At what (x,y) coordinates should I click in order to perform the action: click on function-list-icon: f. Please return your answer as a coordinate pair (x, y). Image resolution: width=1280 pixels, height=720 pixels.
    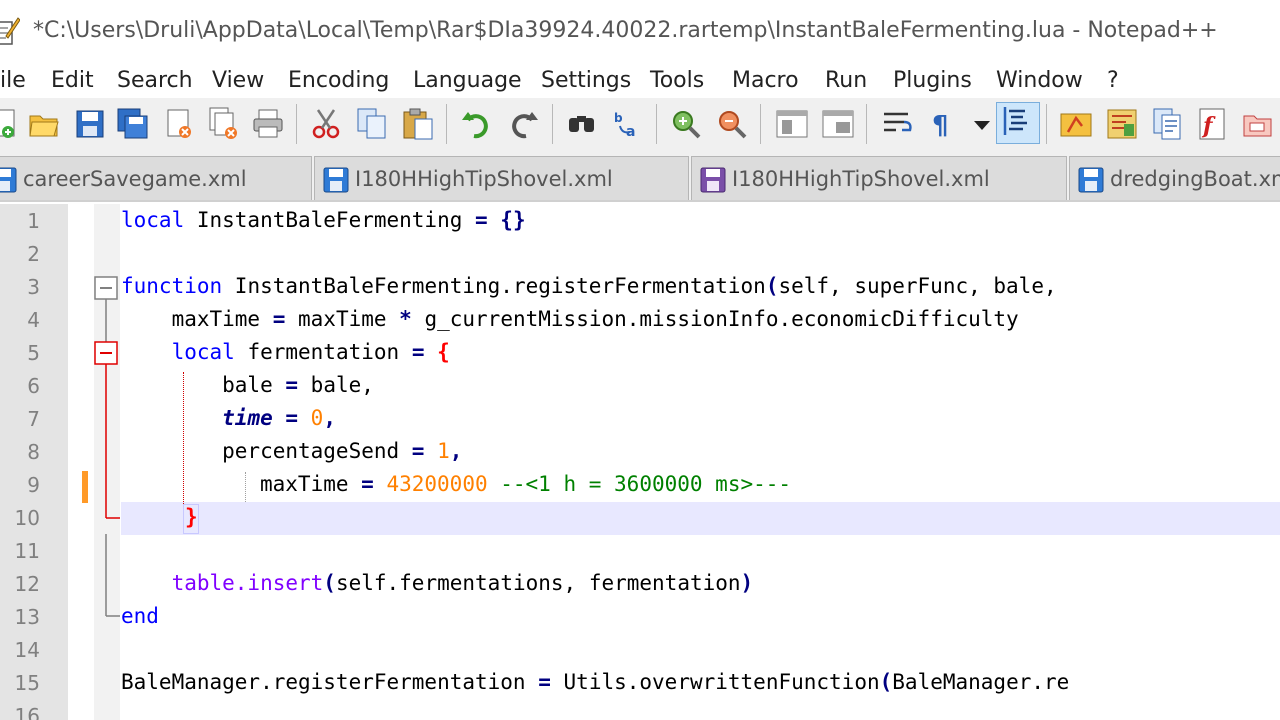
    Looking at the image, I should click on (1212, 124).